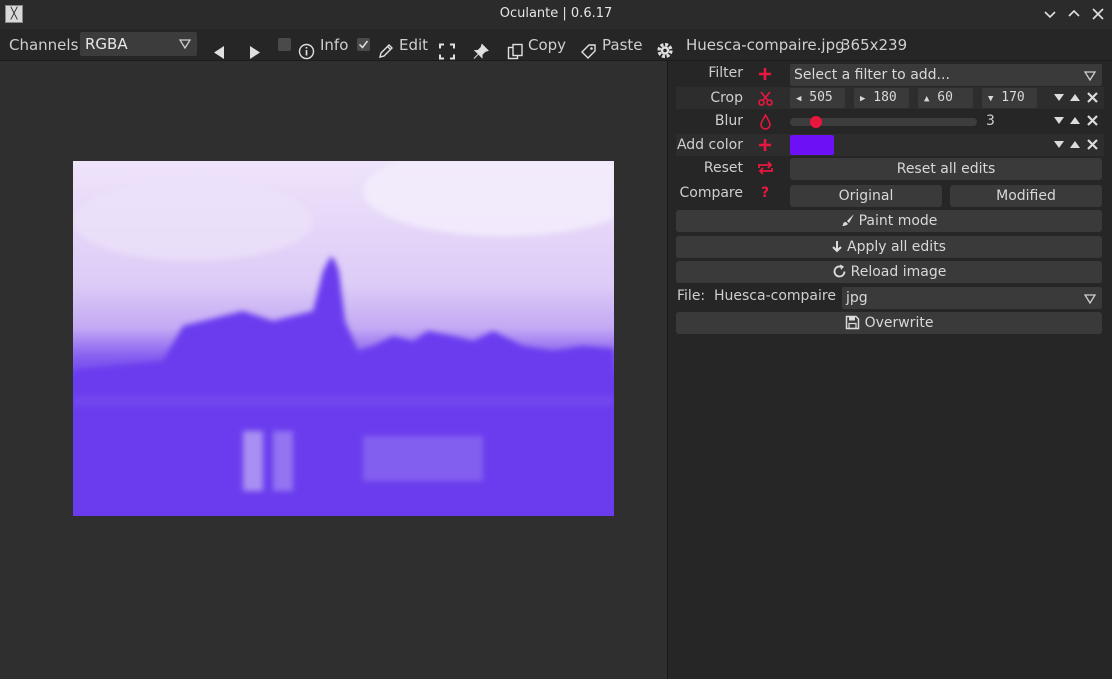 The image size is (1112, 679). Describe the element at coordinates (946, 169) in the screenshot. I see `reset-all-edits-button: Reset all edits` at that location.